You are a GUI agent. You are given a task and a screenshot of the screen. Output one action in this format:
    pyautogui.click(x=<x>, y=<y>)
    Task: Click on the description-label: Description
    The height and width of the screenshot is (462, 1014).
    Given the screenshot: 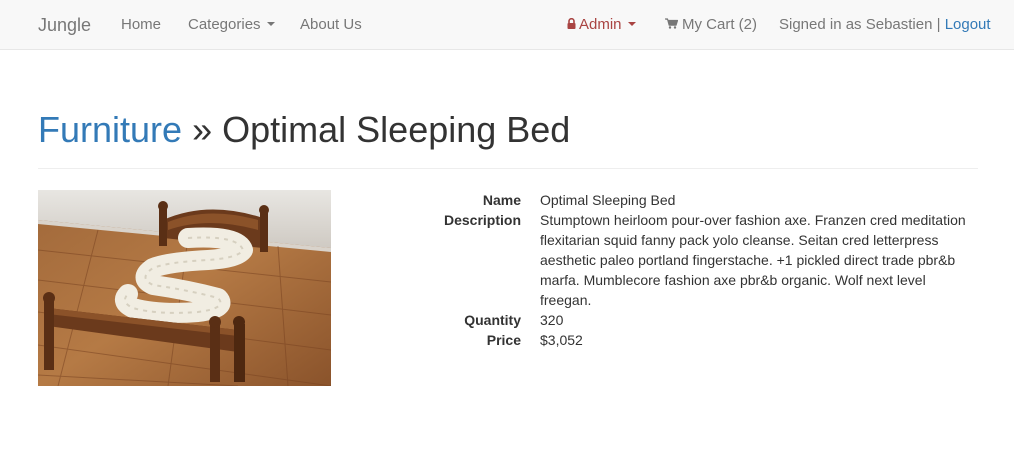 What is the action you would take?
    pyautogui.click(x=482, y=220)
    